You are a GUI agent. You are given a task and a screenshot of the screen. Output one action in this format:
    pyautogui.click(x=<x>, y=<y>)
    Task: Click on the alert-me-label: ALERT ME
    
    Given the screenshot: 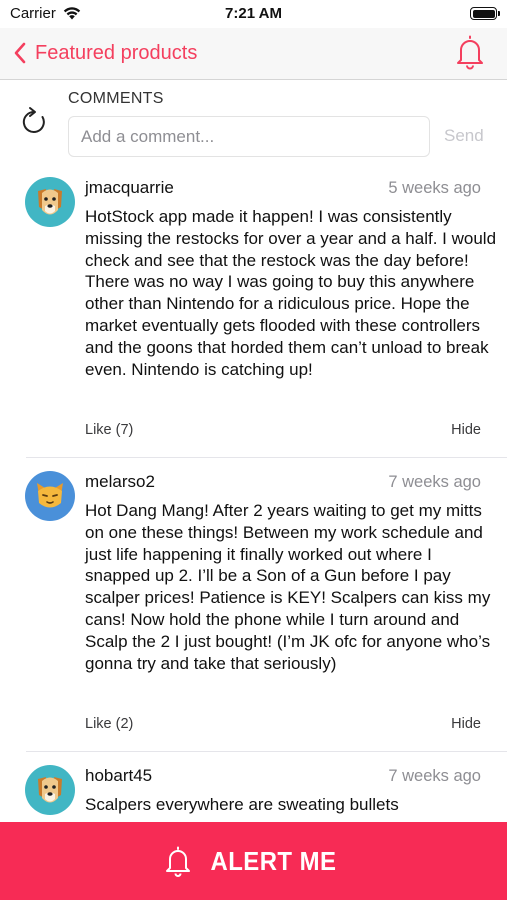 What is the action you would take?
    pyautogui.click(x=273, y=860)
    